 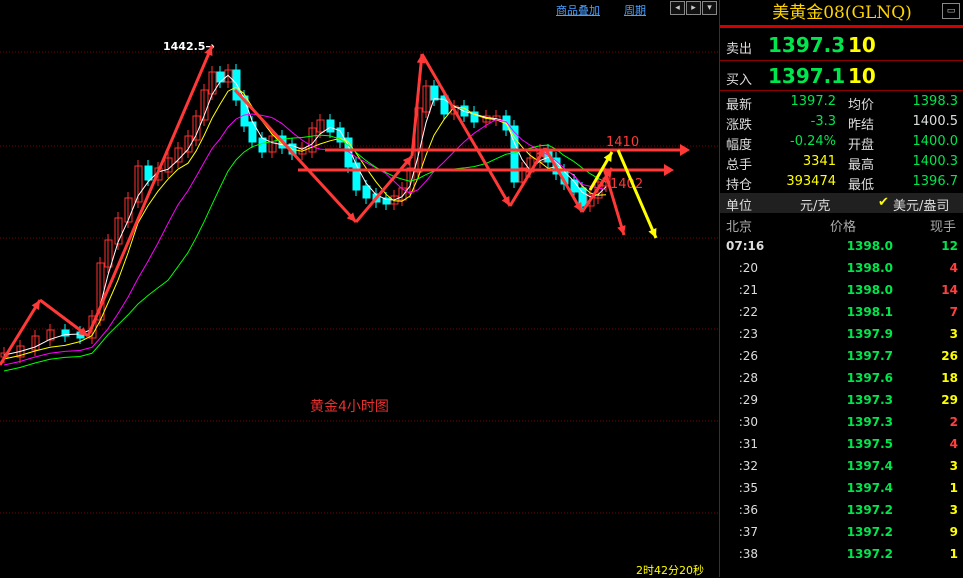 What do you see at coordinates (811, 181) in the screenshot?
I see `stat-value: 393474` at bounding box center [811, 181].